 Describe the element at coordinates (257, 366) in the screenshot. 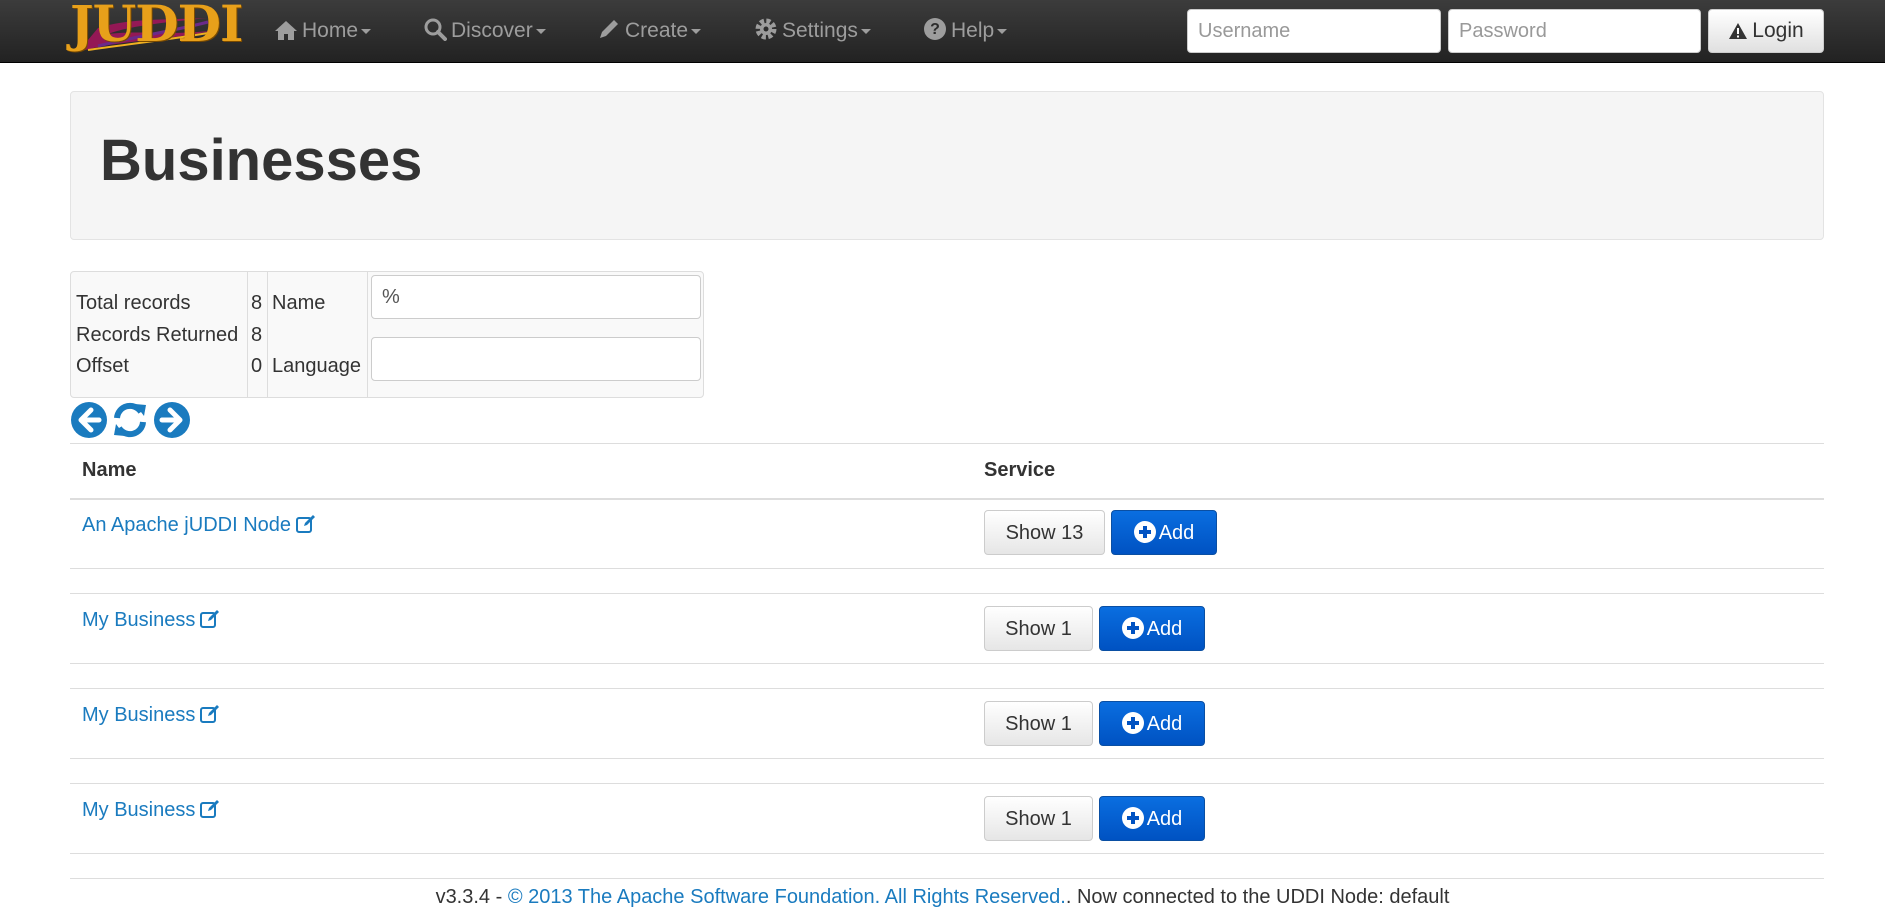

I see `offset-value: 0` at that location.